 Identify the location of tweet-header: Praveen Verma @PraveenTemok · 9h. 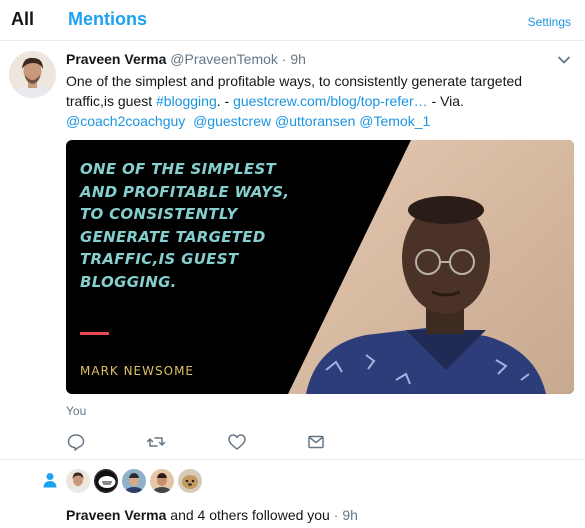
(186, 59).